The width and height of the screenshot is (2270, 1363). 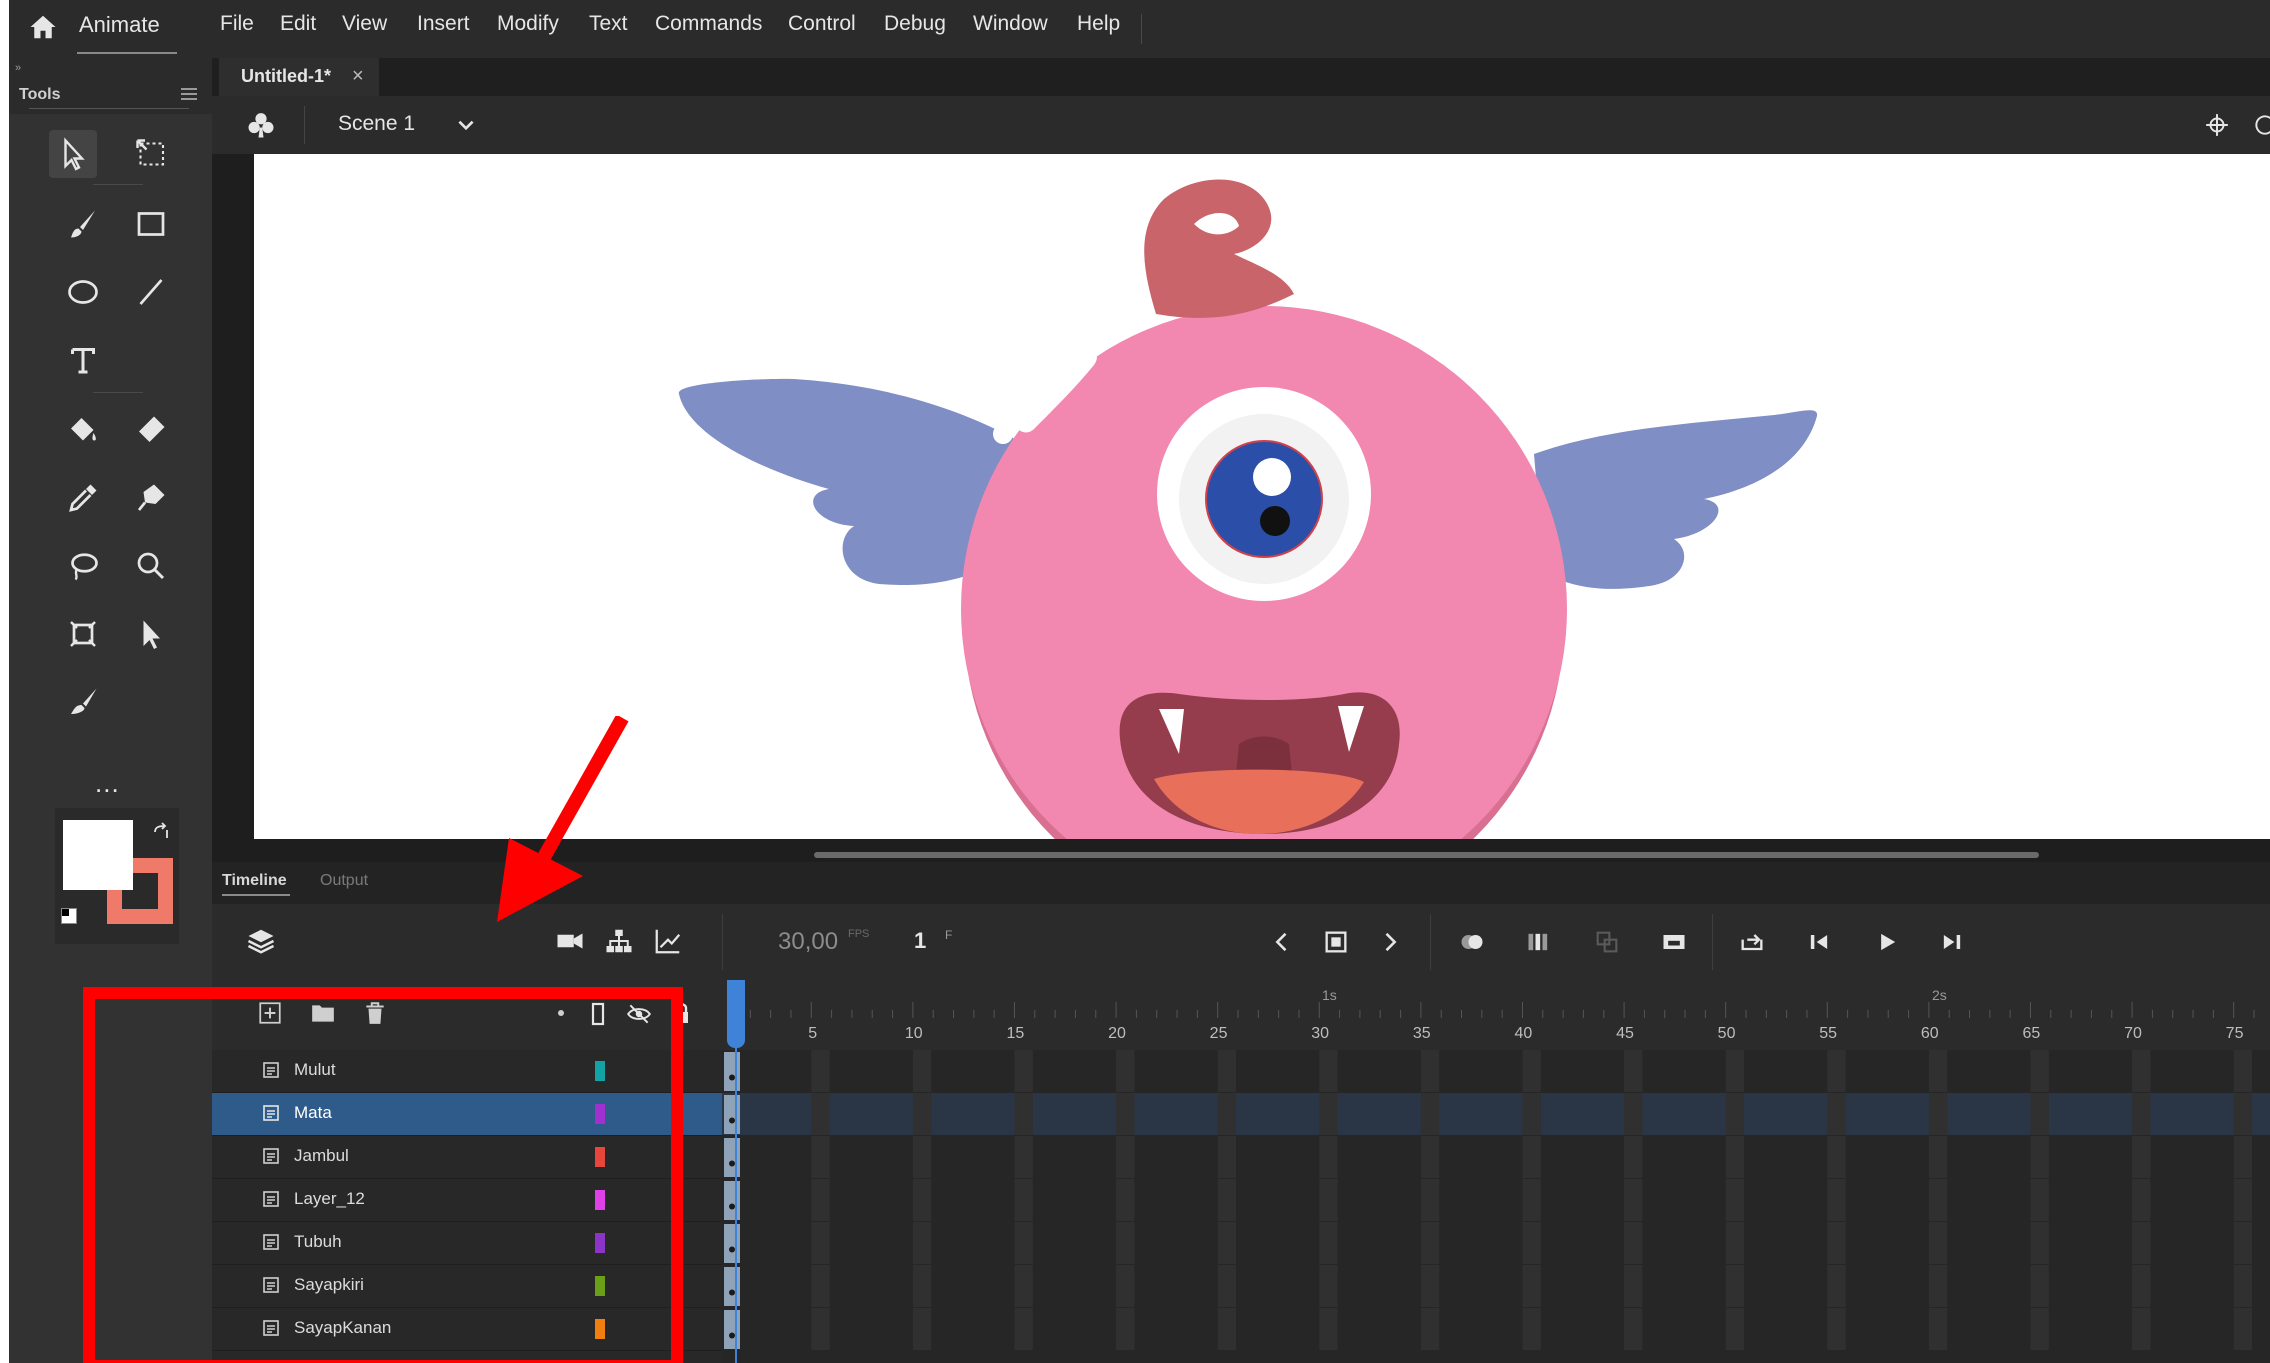 What do you see at coordinates (151, 430) in the screenshot?
I see `eraser-tool-icon` at bounding box center [151, 430].